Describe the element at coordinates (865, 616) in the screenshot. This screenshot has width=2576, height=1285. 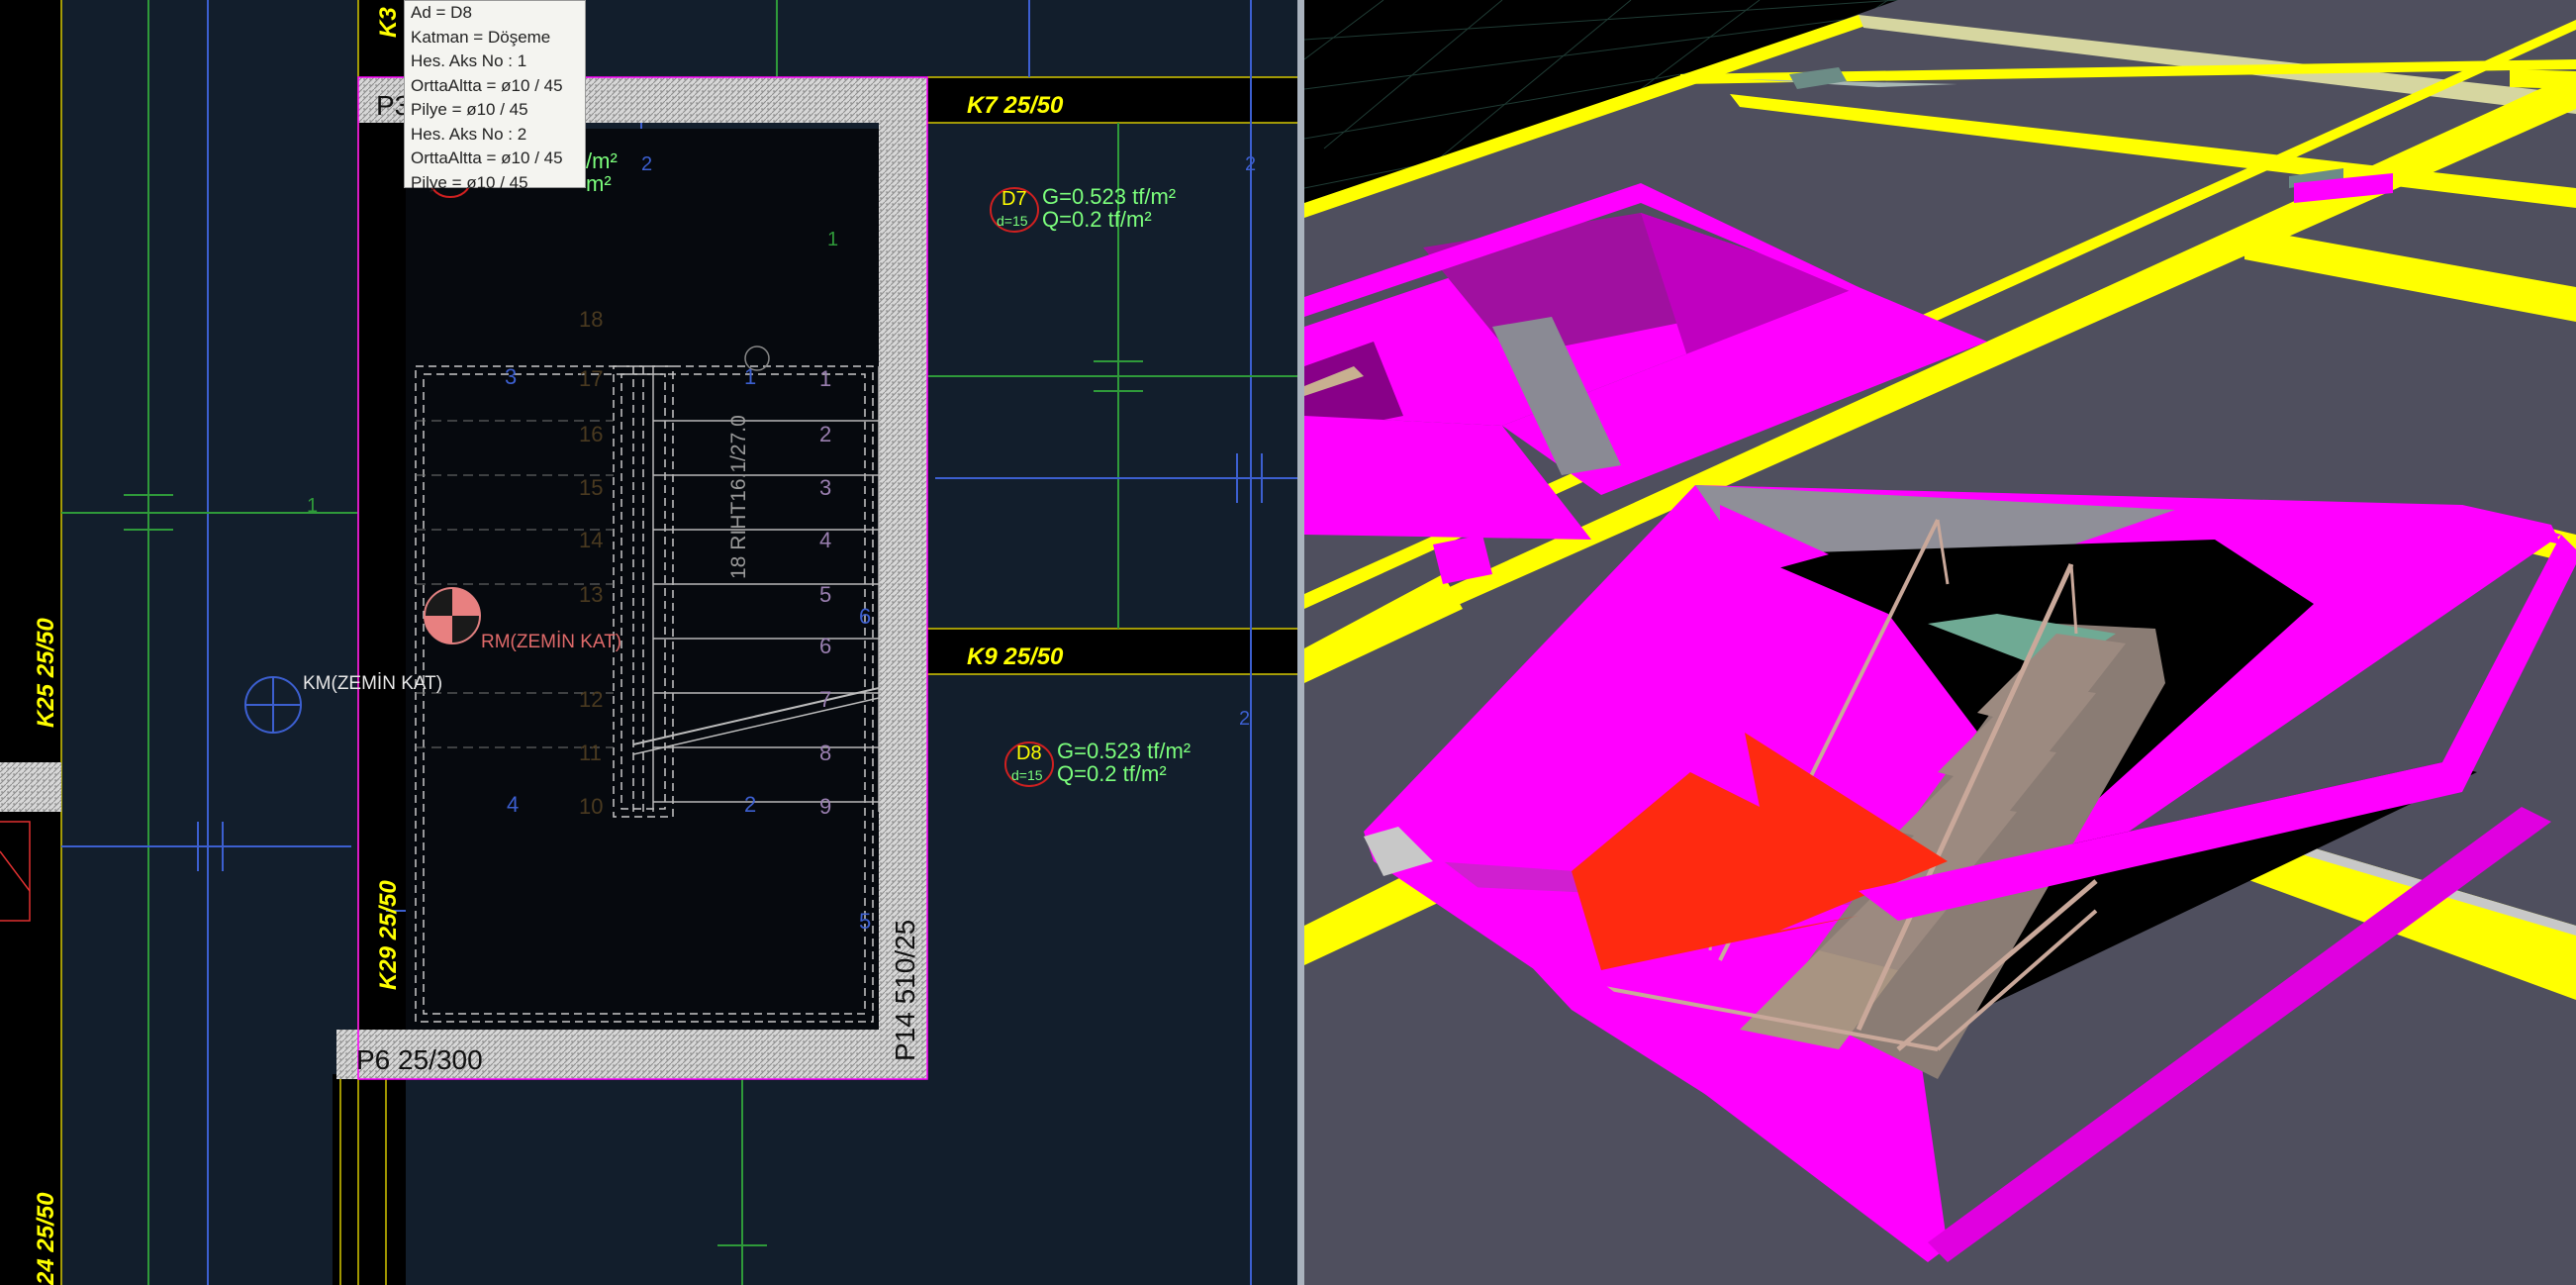
I see `section-mark-6: 6` at that location.